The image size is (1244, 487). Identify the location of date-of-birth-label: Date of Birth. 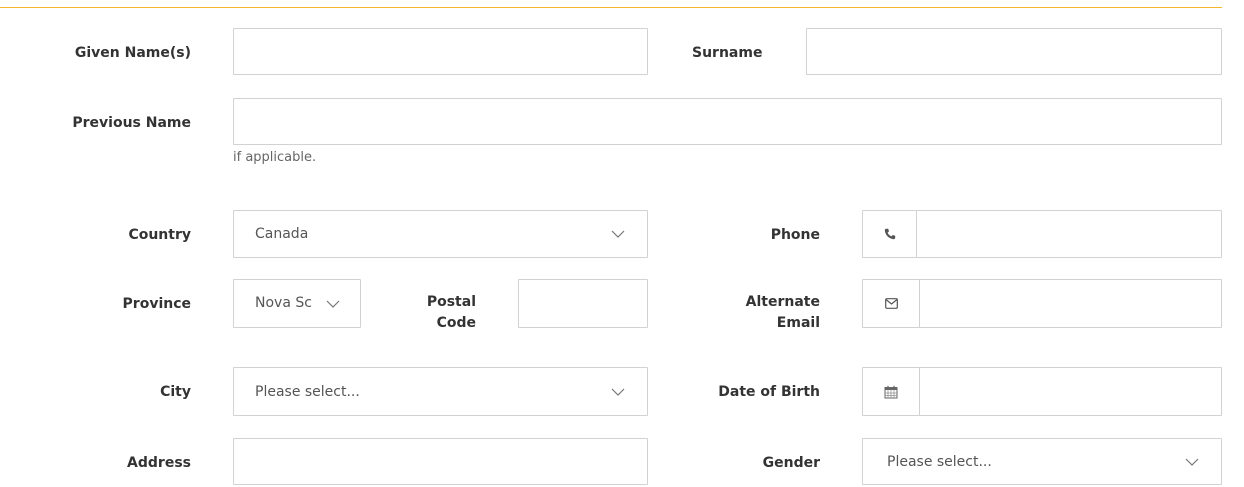
(769, 392).